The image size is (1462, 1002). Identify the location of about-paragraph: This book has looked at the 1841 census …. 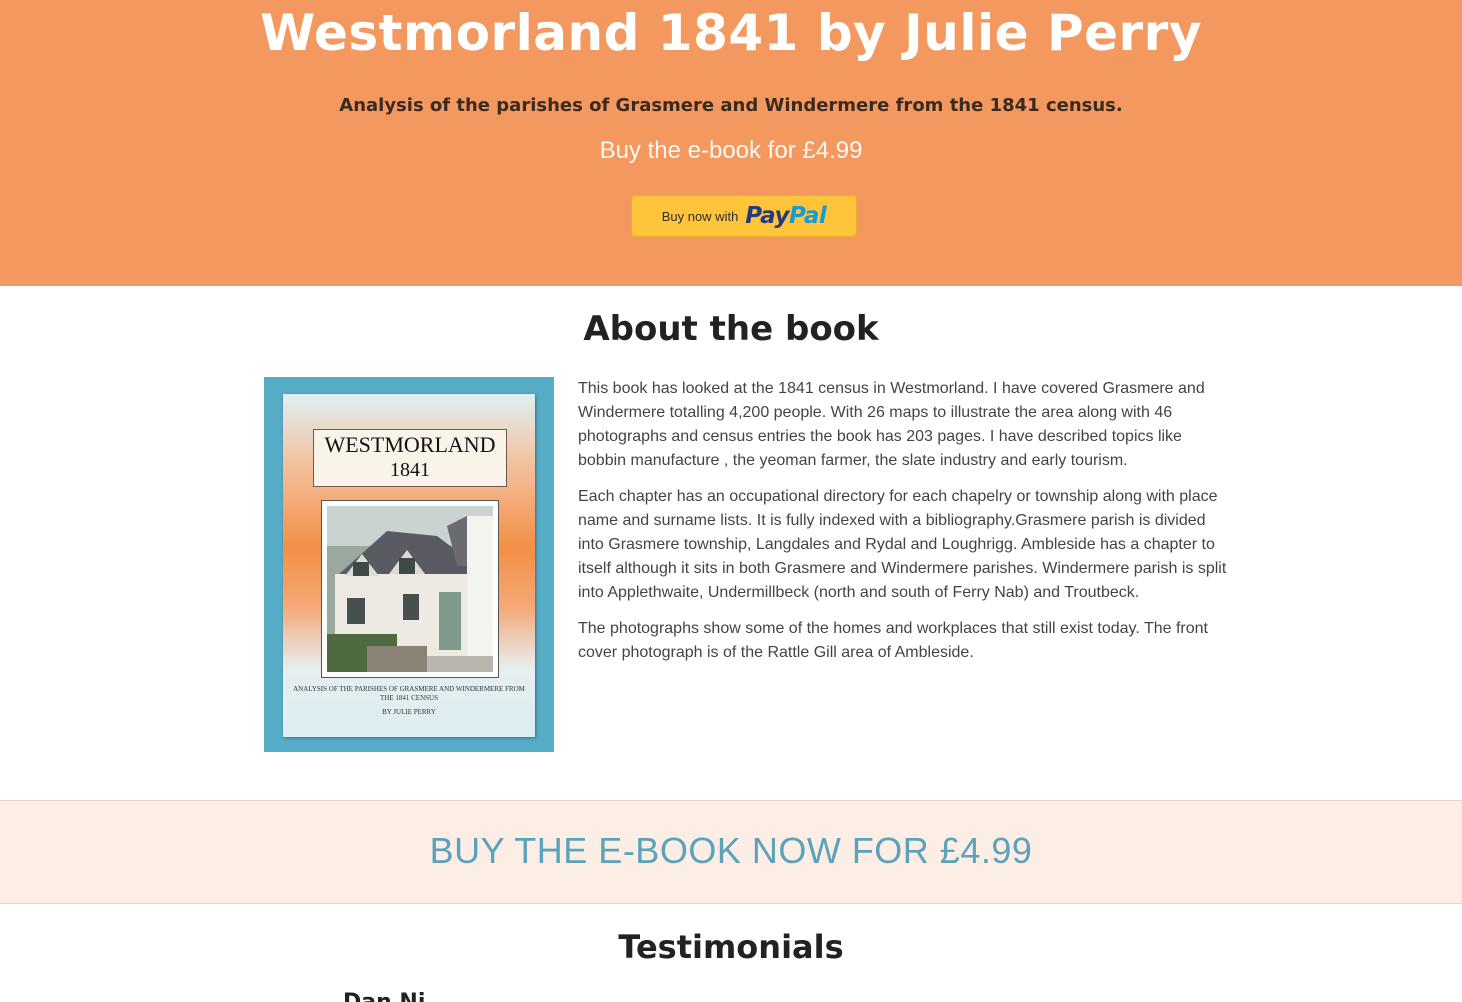
(891, 424).